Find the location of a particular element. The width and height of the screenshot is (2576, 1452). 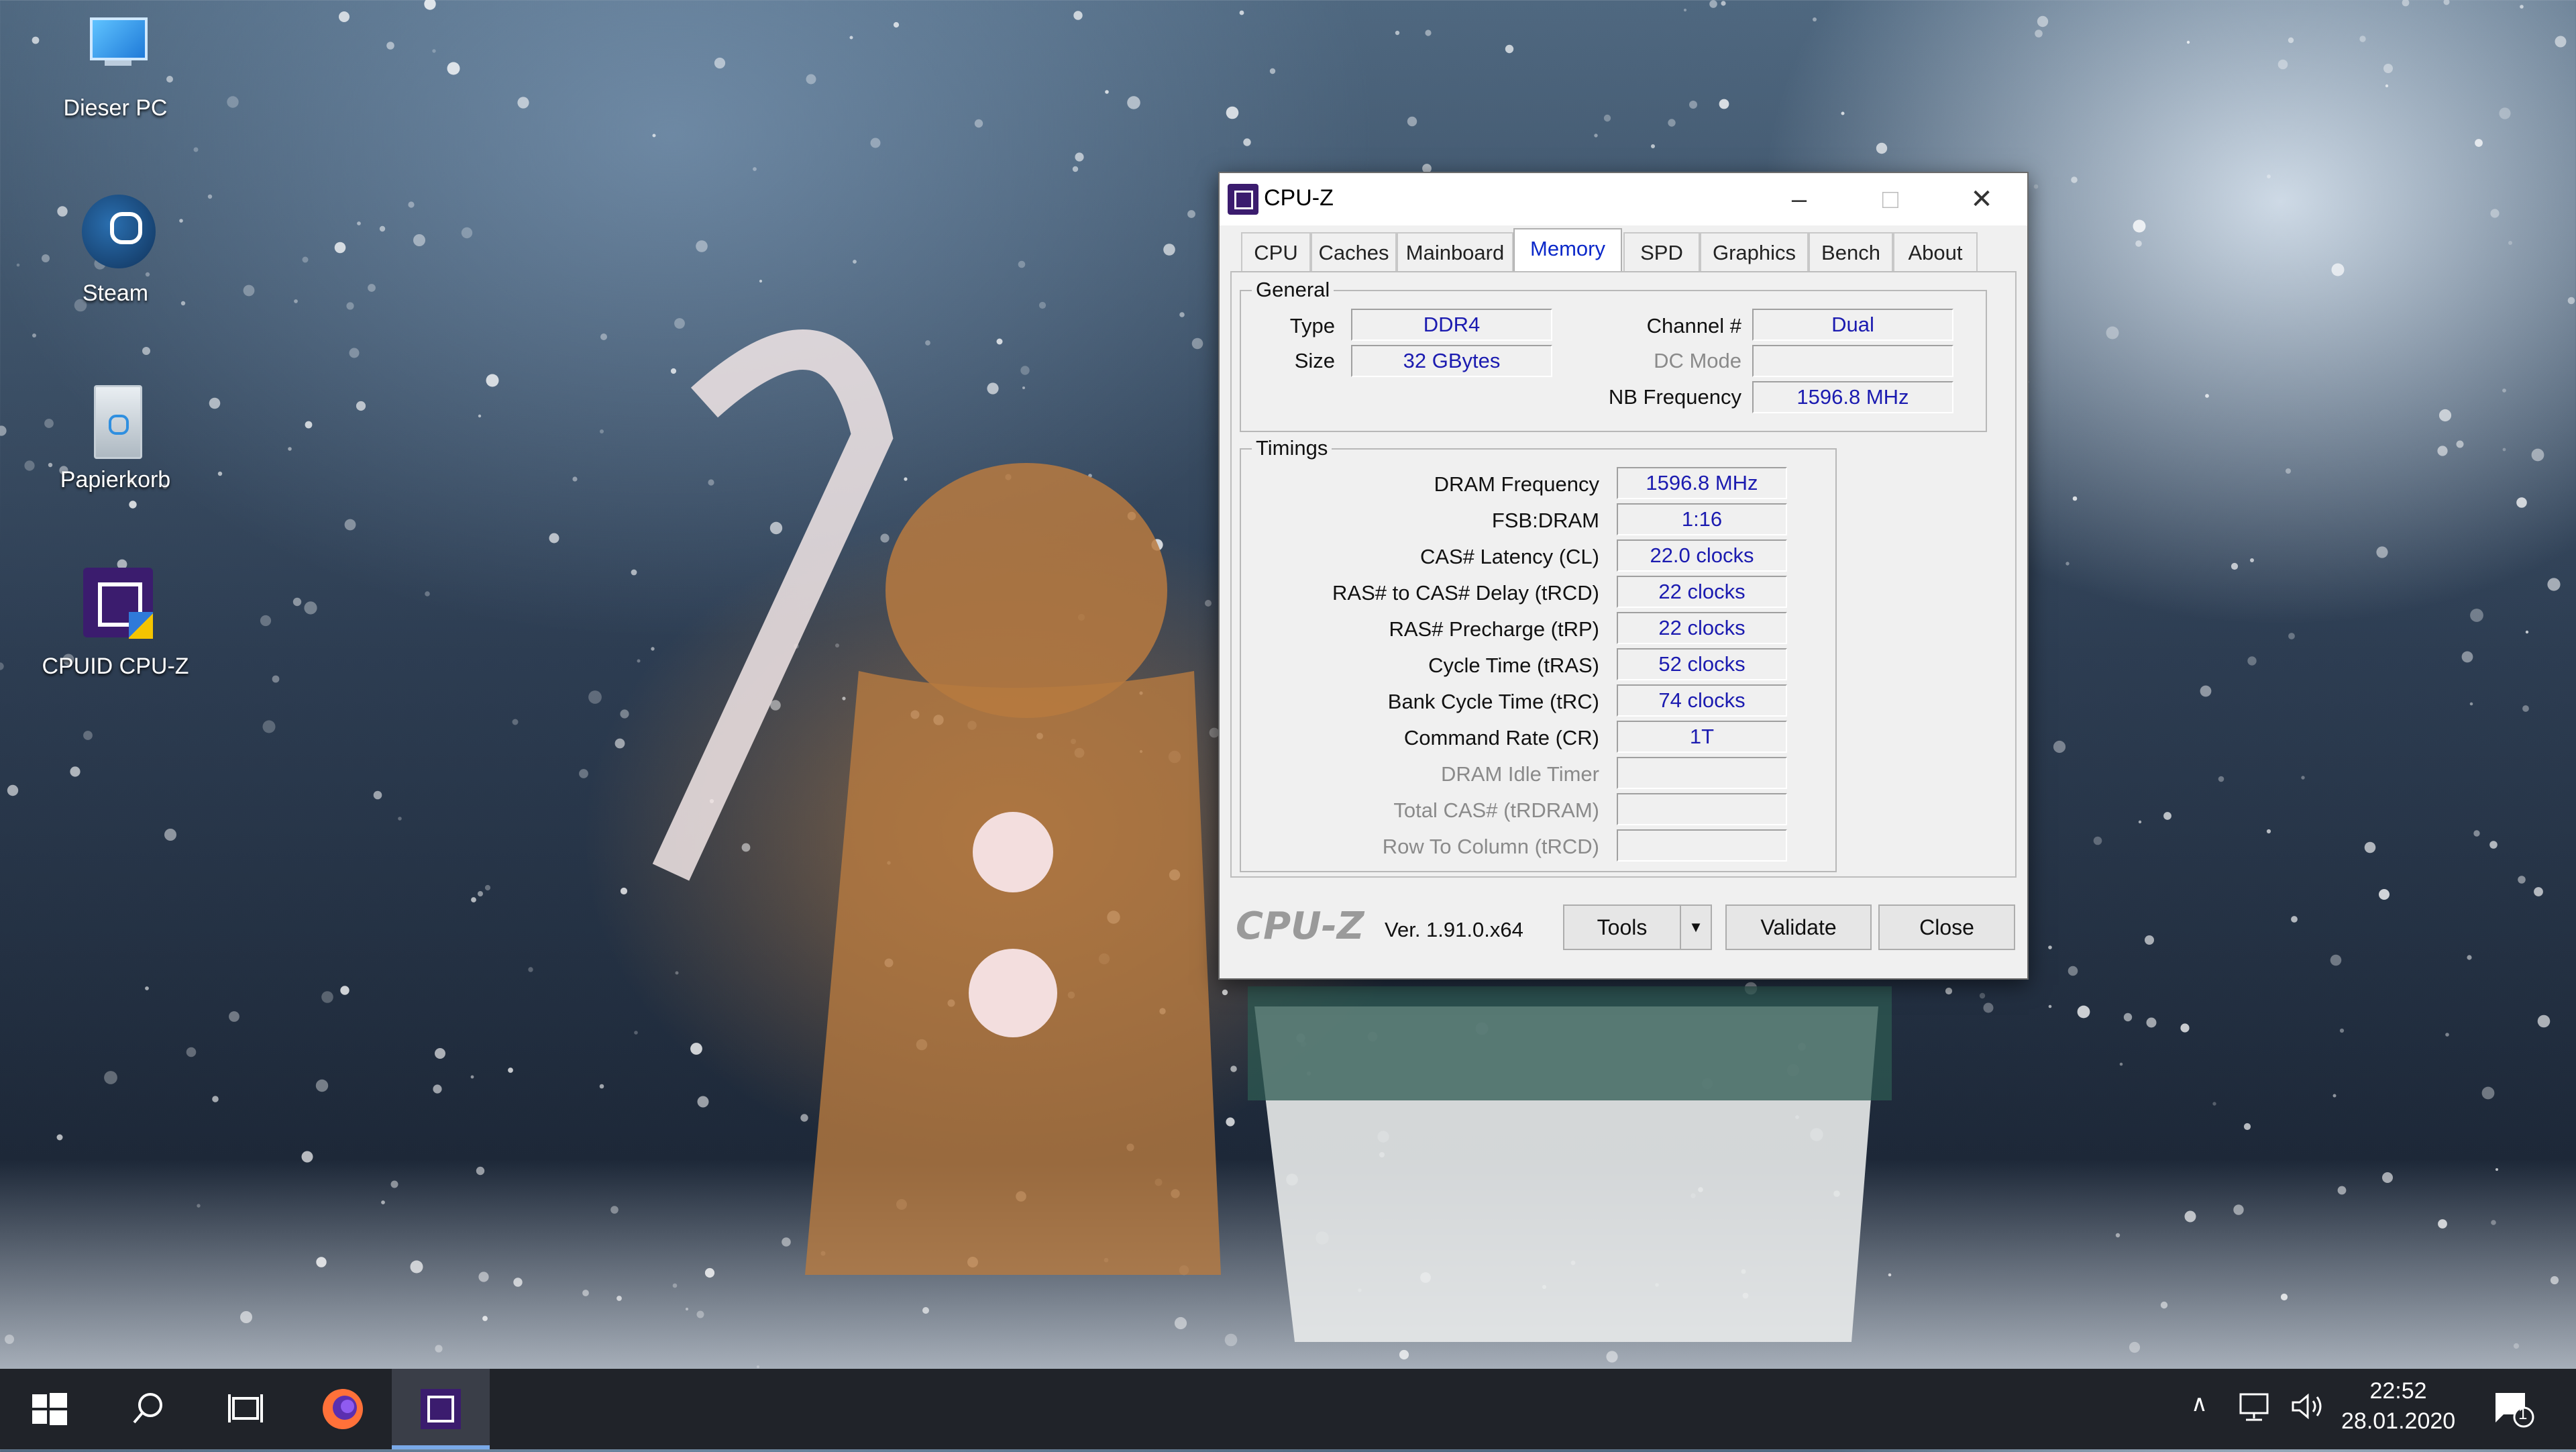

version-text: Ver. 1.91.0.x64 is located at coordinates (1454, 929).